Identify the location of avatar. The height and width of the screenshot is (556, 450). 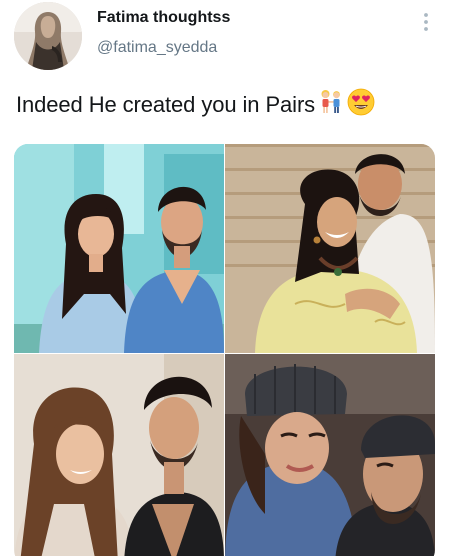
(48, 36).